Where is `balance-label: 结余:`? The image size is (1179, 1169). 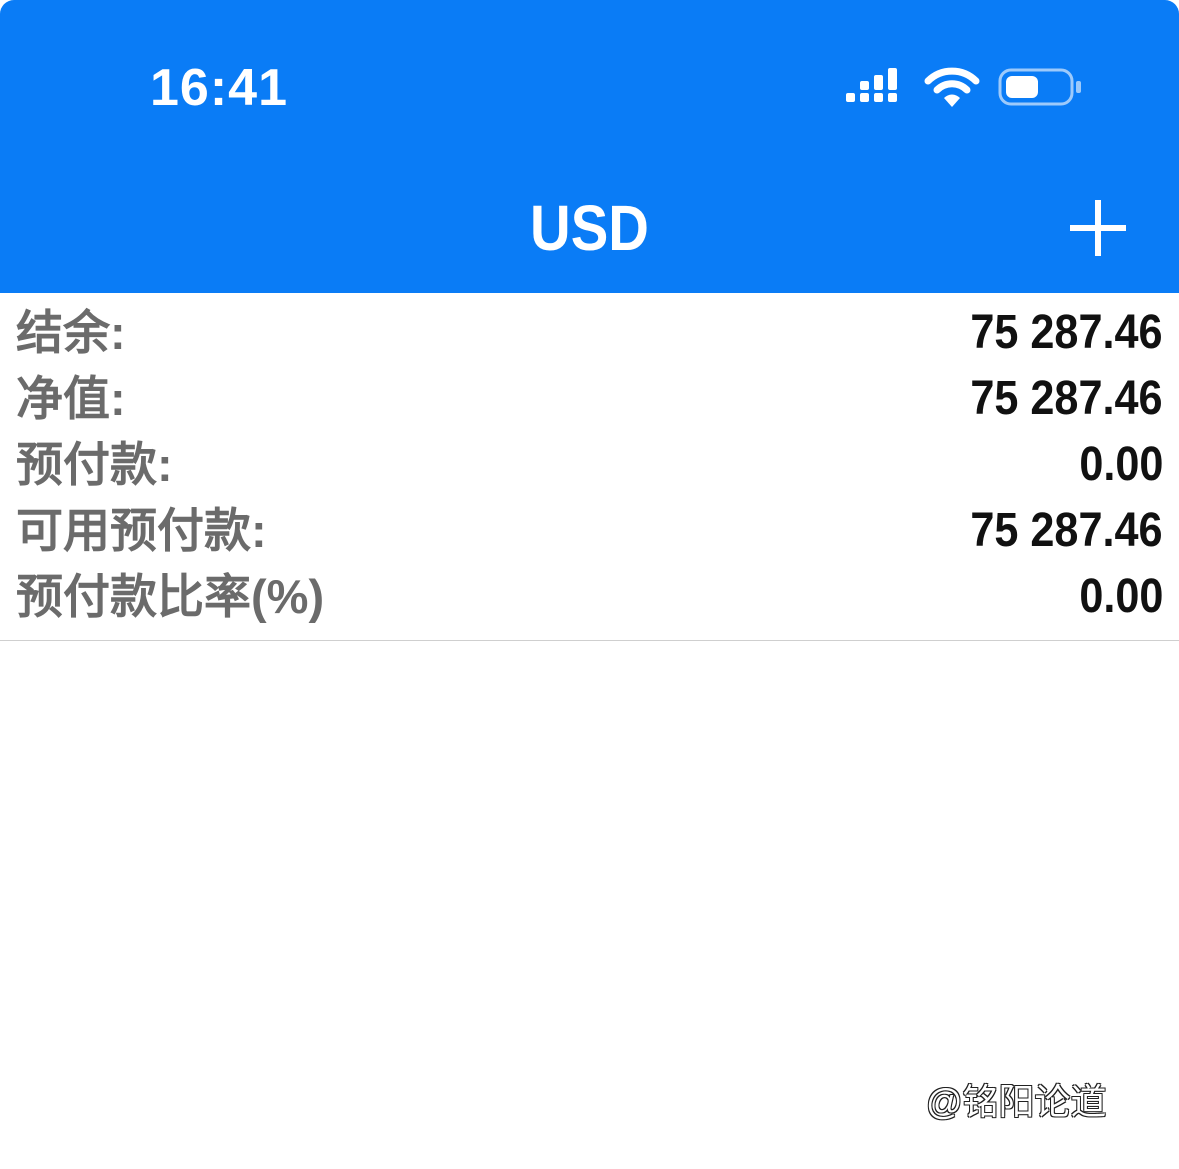 balance-label: 结余: is located at coordinates (71, 332).